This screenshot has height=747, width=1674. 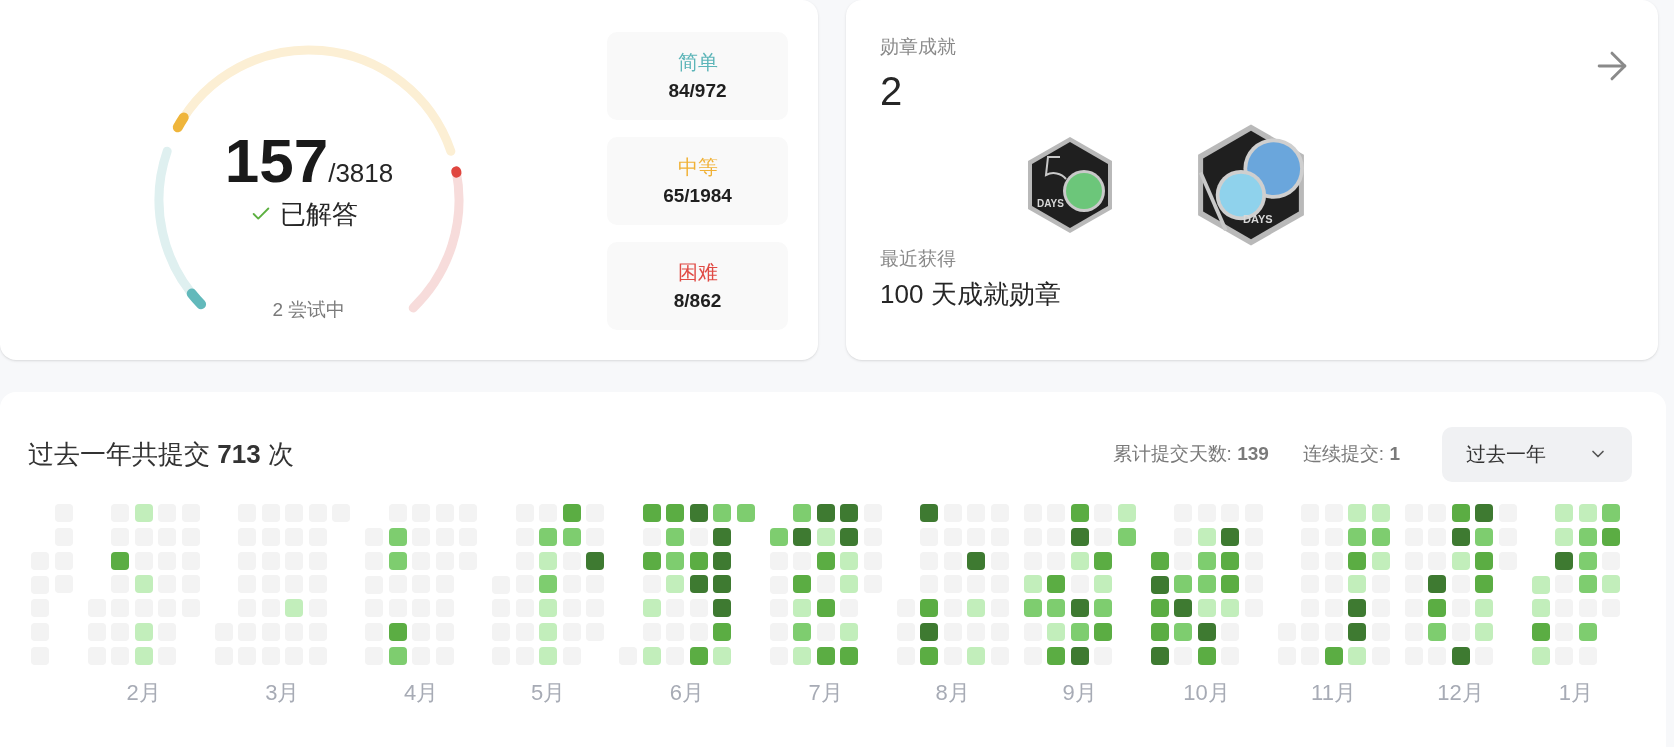 I want to click on difficulty-value: 8/862, so click(x=697, y=301).